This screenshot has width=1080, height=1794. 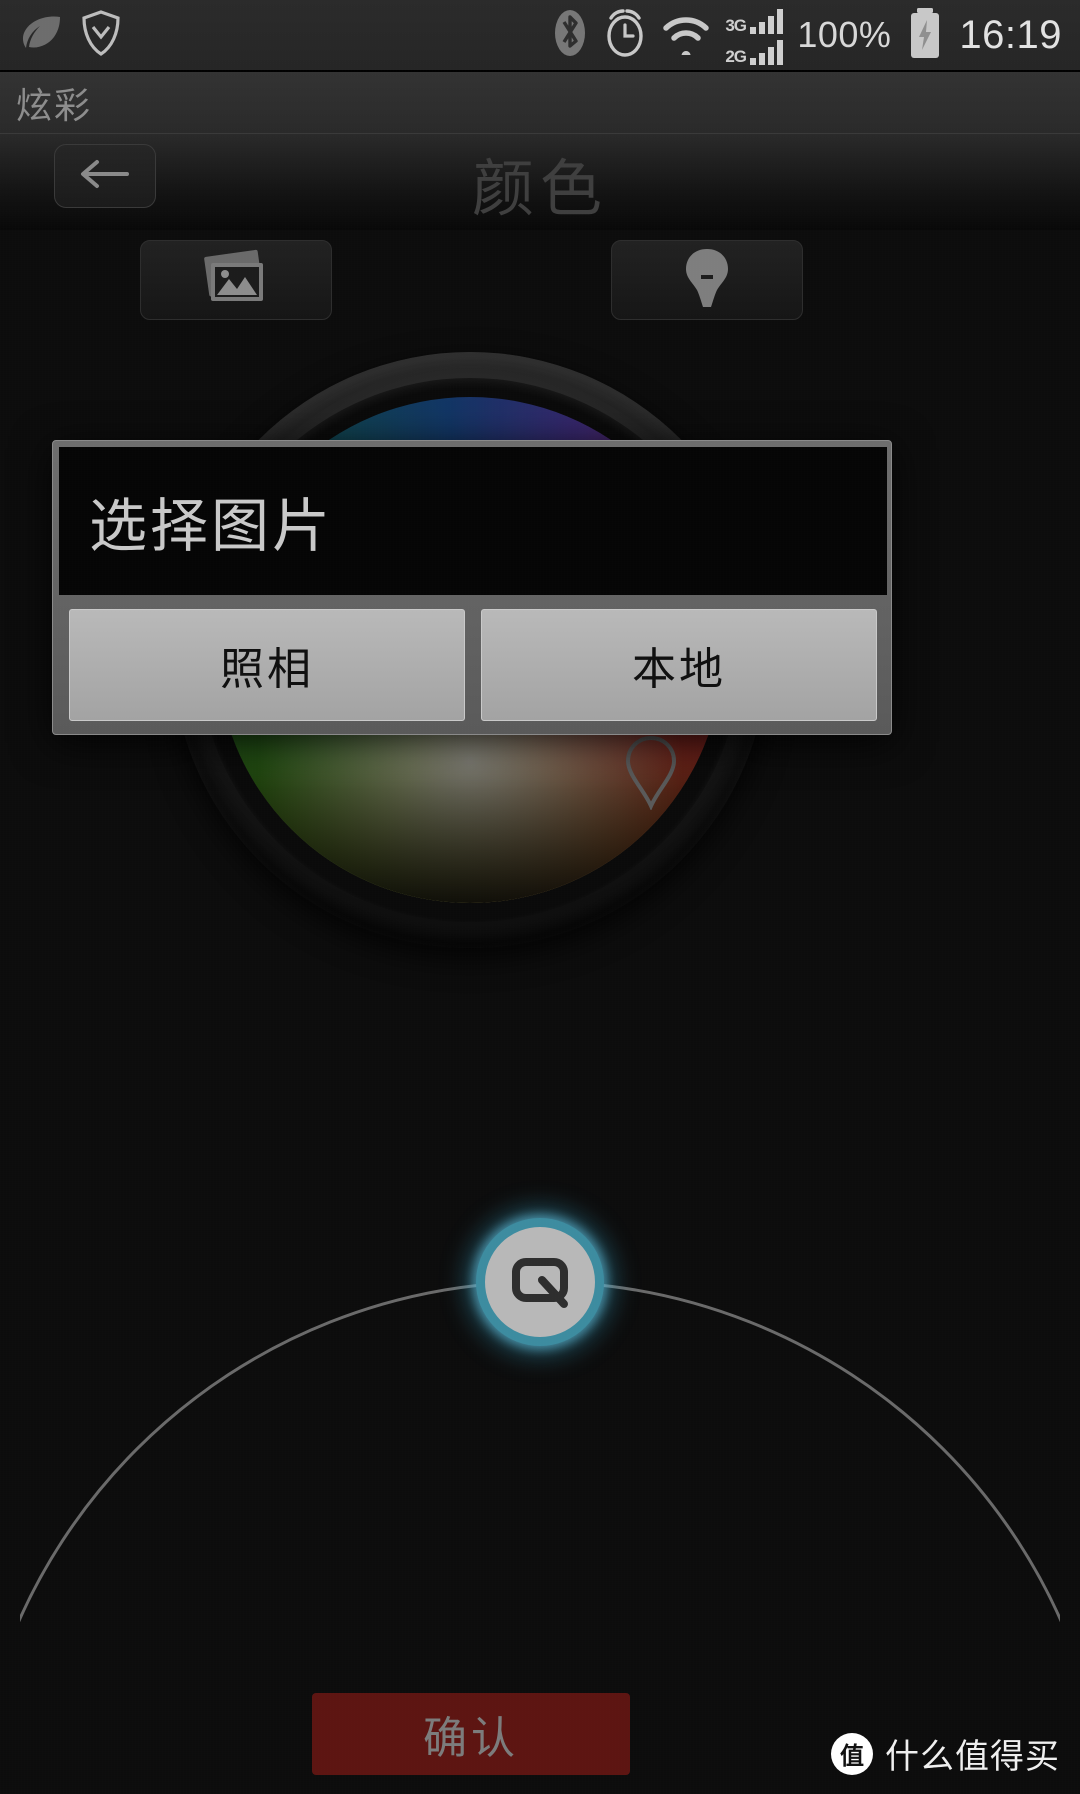 I want to click on leaf-icon, so click(x=41, y=35).